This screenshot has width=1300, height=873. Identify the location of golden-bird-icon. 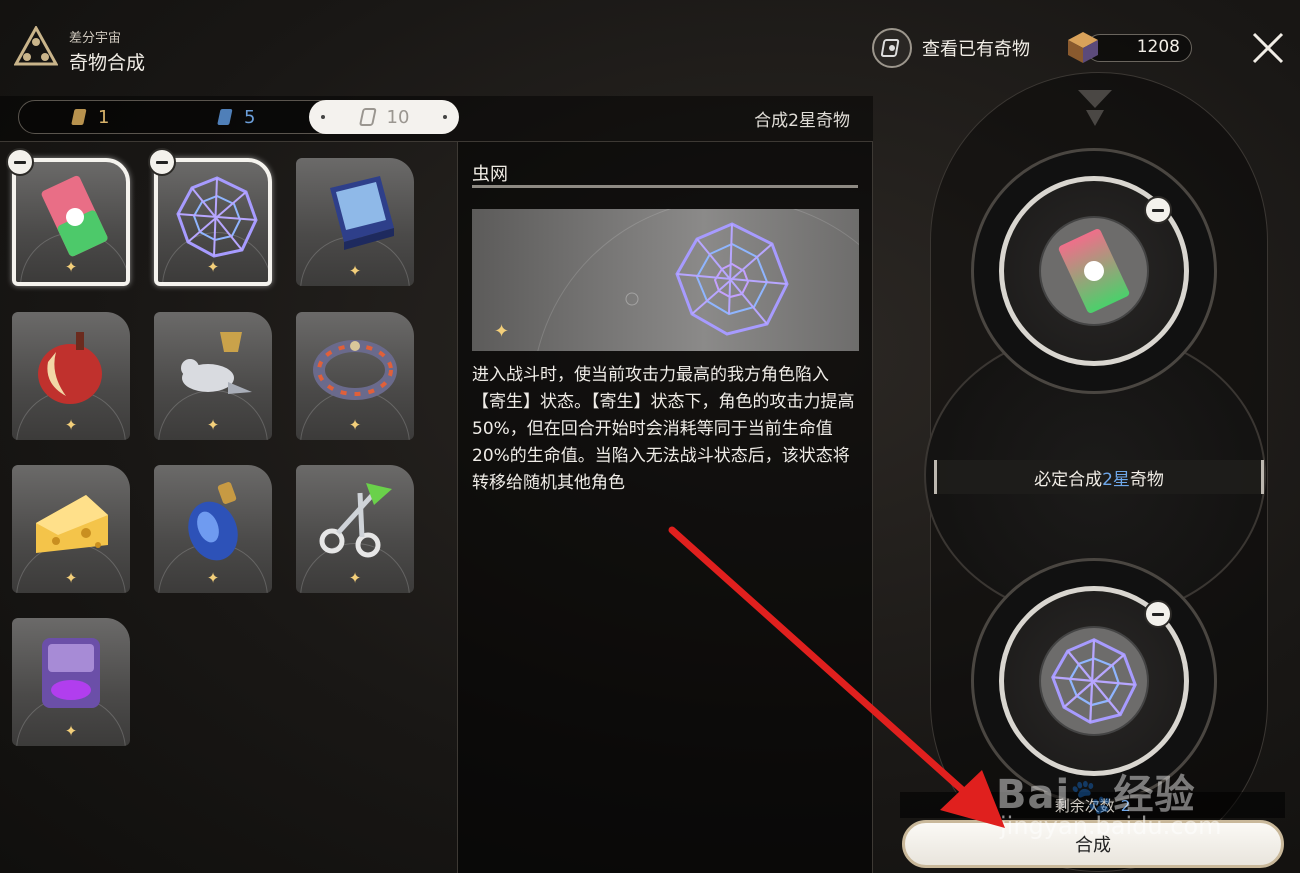
(216, 363).